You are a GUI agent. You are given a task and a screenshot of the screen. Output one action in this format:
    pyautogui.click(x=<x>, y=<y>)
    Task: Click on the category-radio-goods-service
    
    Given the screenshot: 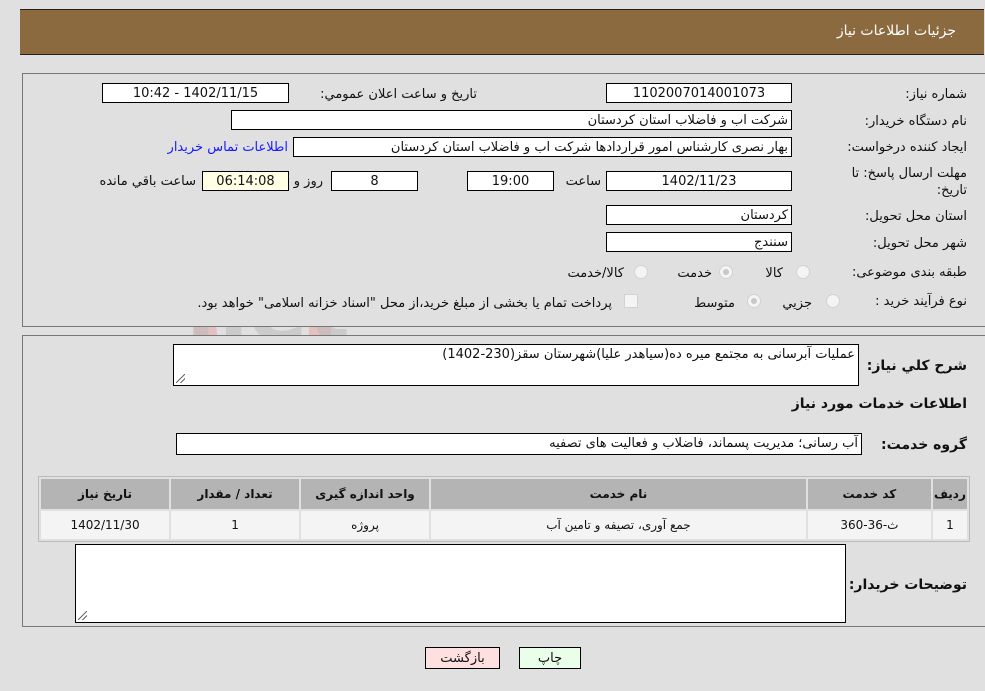 What is the action you would take?
    pyautogui.click(x=641, y=272)
    